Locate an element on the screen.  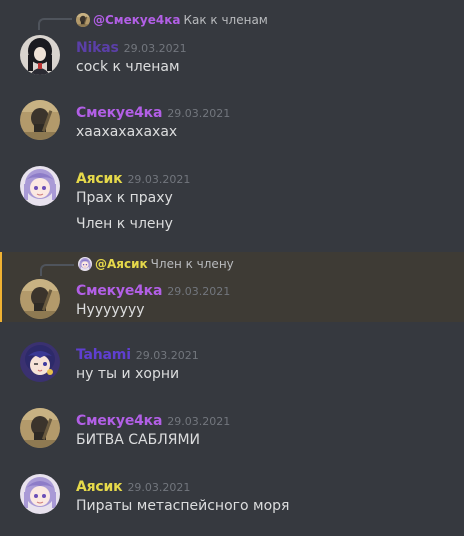
message-text: Нууууууу is located at coordinates (110, 310).